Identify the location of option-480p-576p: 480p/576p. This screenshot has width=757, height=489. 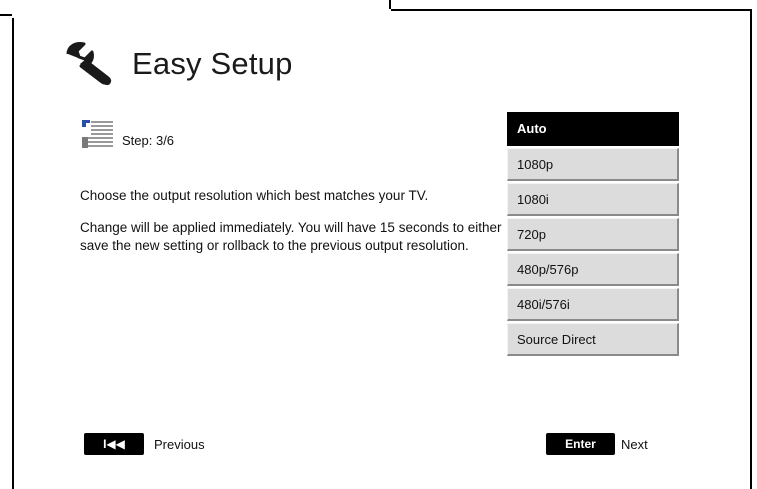
(593, 269).